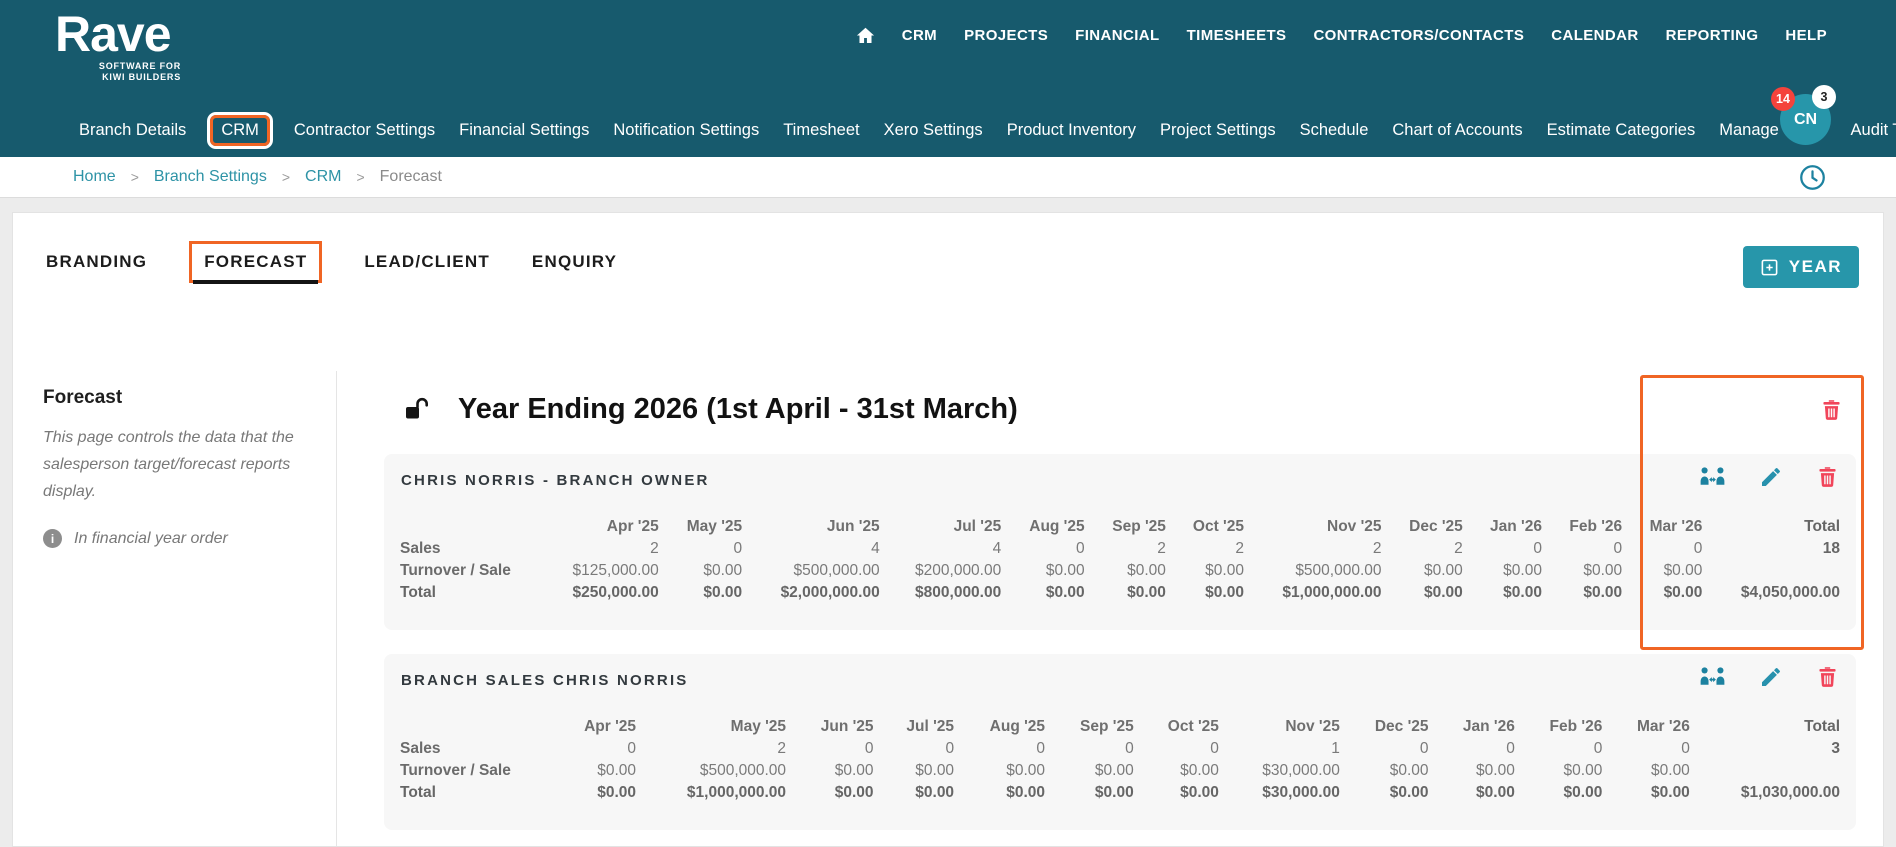 The image size is (1896, 847). Describe the element at coordinates (1312, 726) in the screenshot. I see `month-header-cell: Nov '25` at that location.